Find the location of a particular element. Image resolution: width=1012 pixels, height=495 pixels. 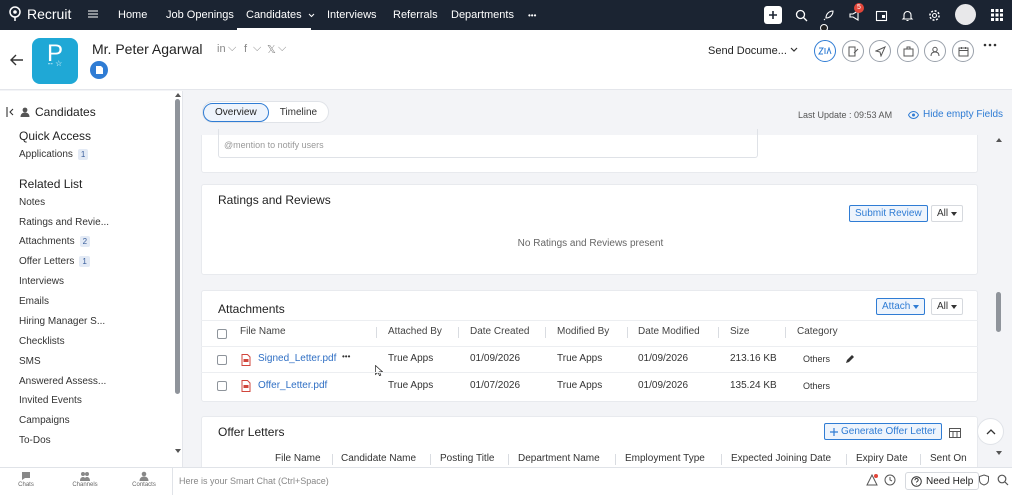

collapse-sidebar-icon is located at coordinates (10, 112).